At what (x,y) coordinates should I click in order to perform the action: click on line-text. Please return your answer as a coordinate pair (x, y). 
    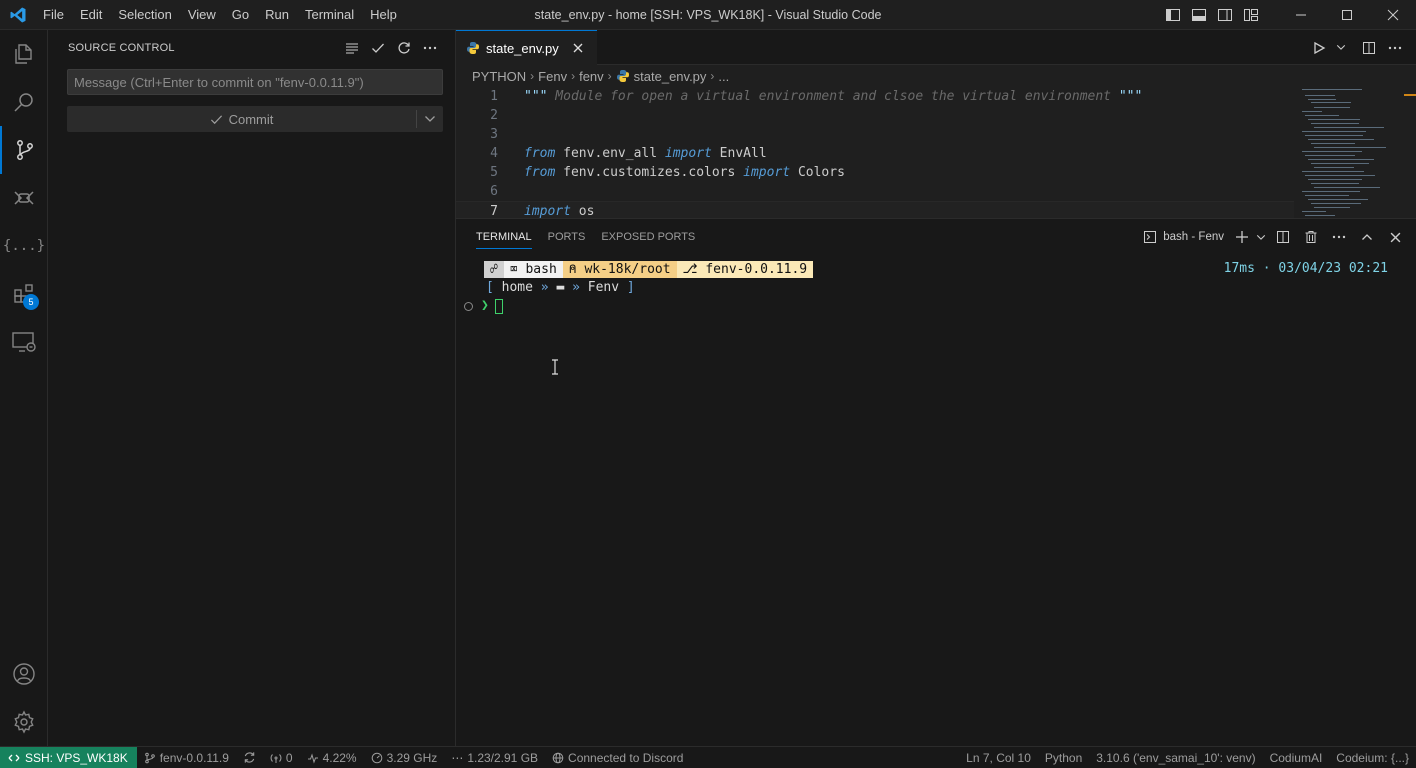
    Looking at the image, I should click on (511, 115).